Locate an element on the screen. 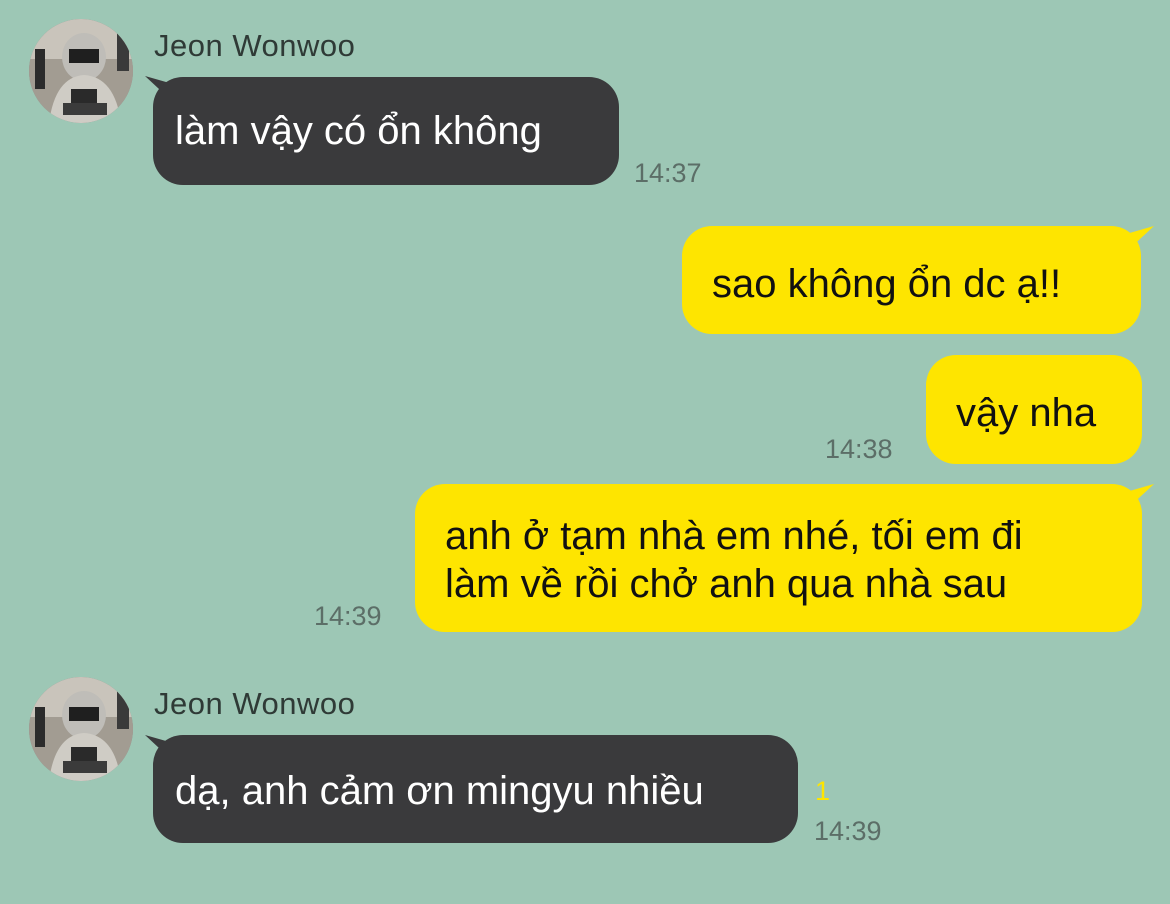 The height and width of the screenshot is (904, 1170). message-text-line: làm về rồi chở anh qua nhà sau is located at coordinates (726, 584).